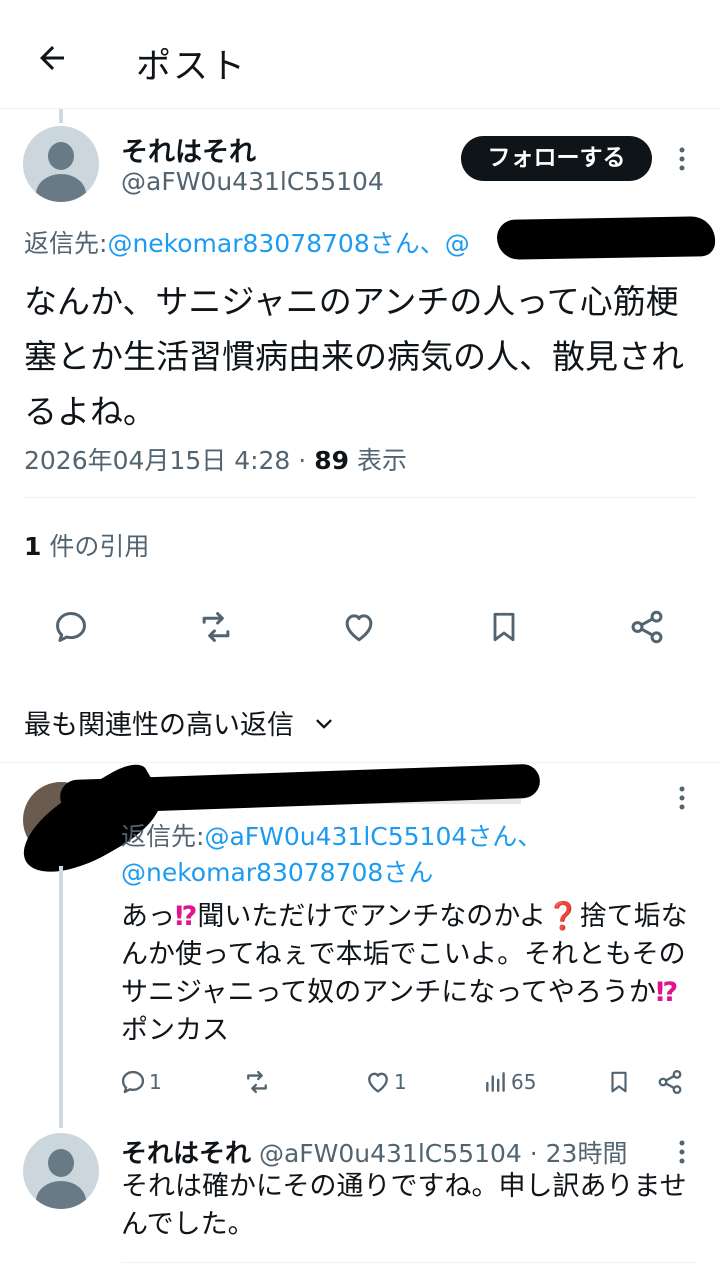  What do you see at coordinates (61, 1171) in the screenshot?
I see `reply2-avatar` at bounding box center [61, 1171].